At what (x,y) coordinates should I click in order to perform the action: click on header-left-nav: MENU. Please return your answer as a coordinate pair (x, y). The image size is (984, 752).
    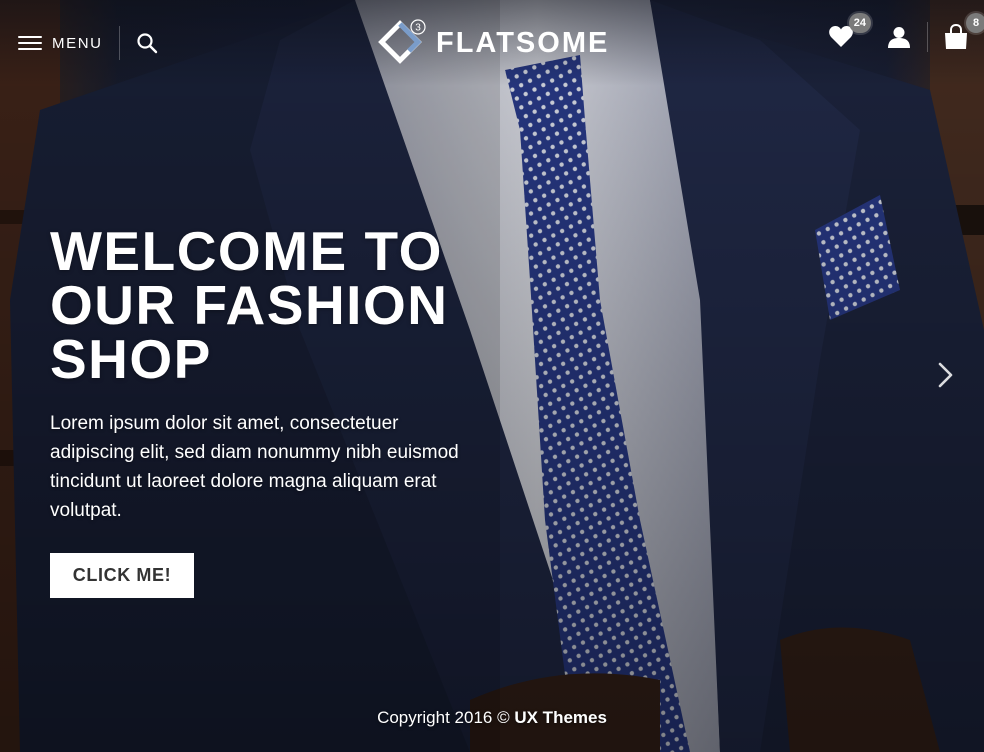
    Looking at the image, I should click on (88, 43).